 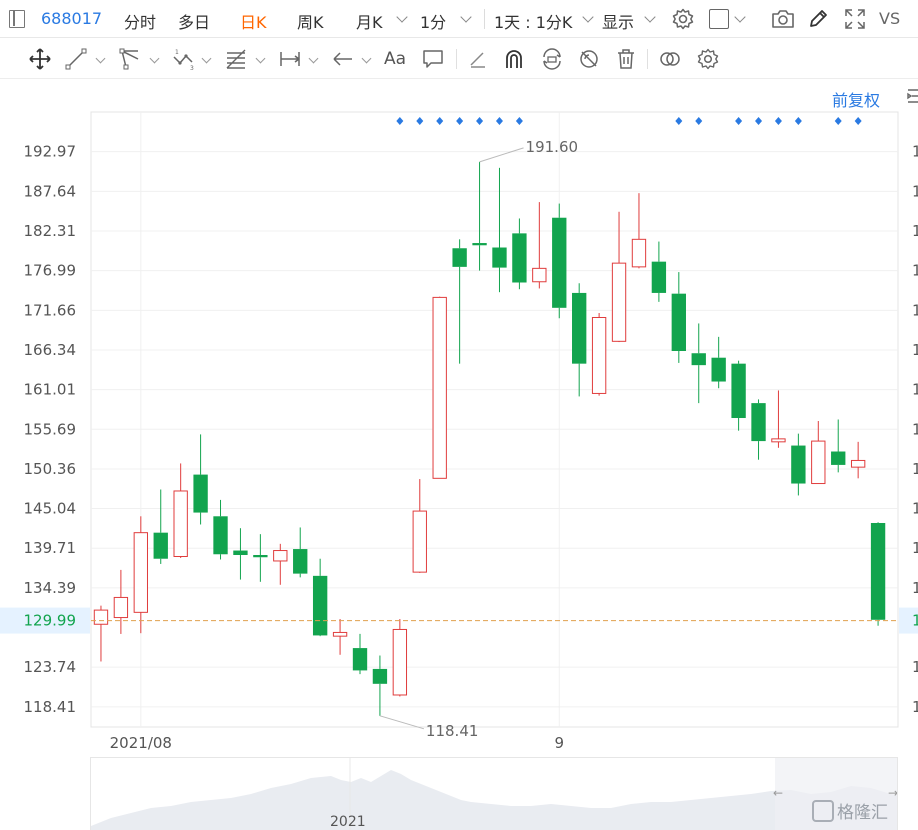 What do you see at coordinates (253, 21) in the screenshot?
I see `period-tab-daily-k: 日K` at bounding box center [253, 21].